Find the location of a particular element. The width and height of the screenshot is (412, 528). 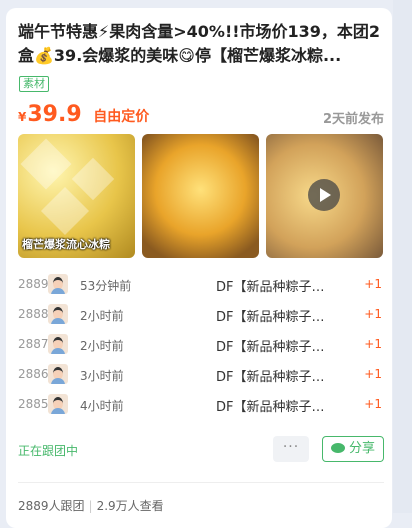

image-caption: 榴芒爆浆流心冰粽 is located at coordinates (66, 244).